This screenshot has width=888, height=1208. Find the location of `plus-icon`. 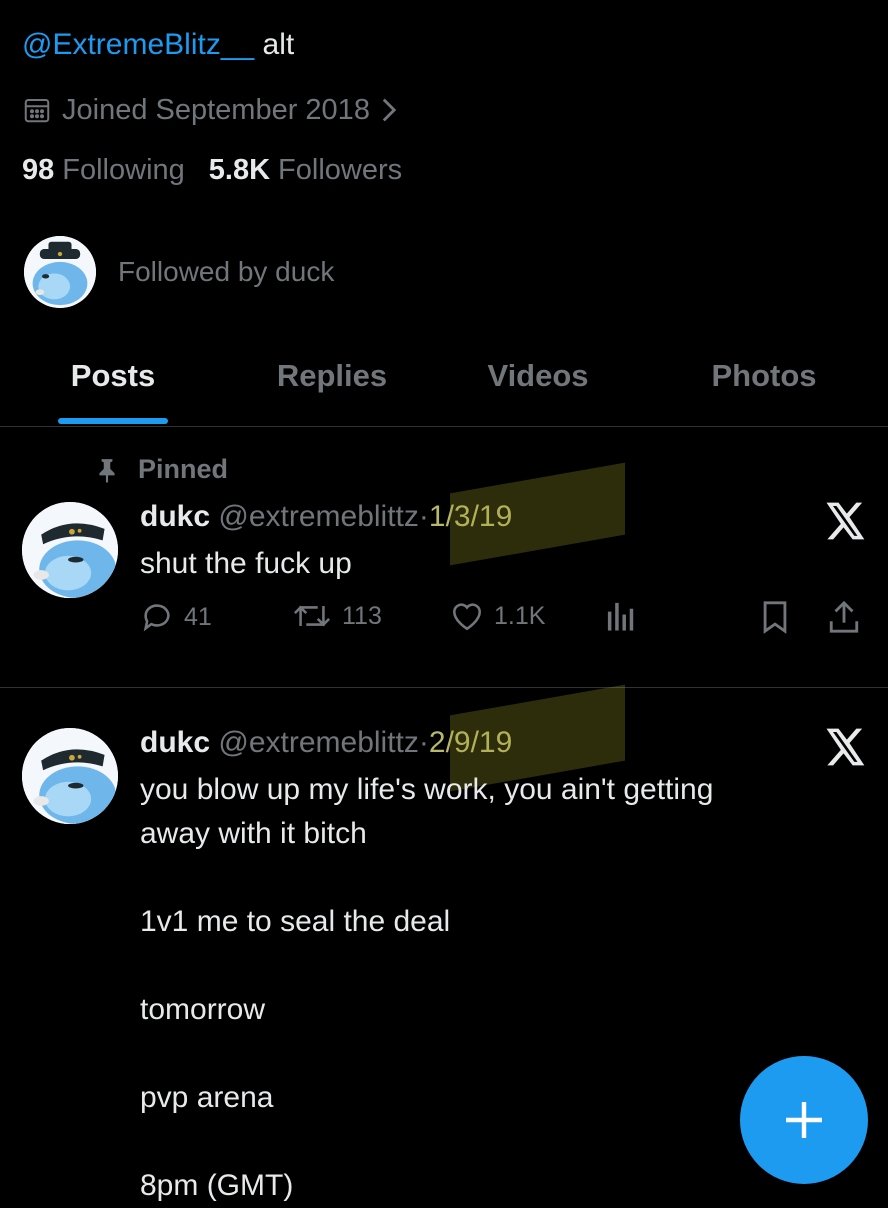

plus-icon is located at coordinates (804, 1120).